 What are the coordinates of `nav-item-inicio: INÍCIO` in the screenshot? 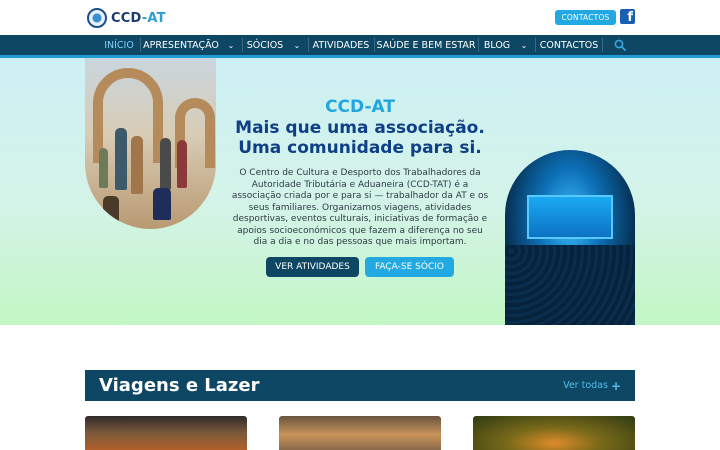 It's located at (119, 45).